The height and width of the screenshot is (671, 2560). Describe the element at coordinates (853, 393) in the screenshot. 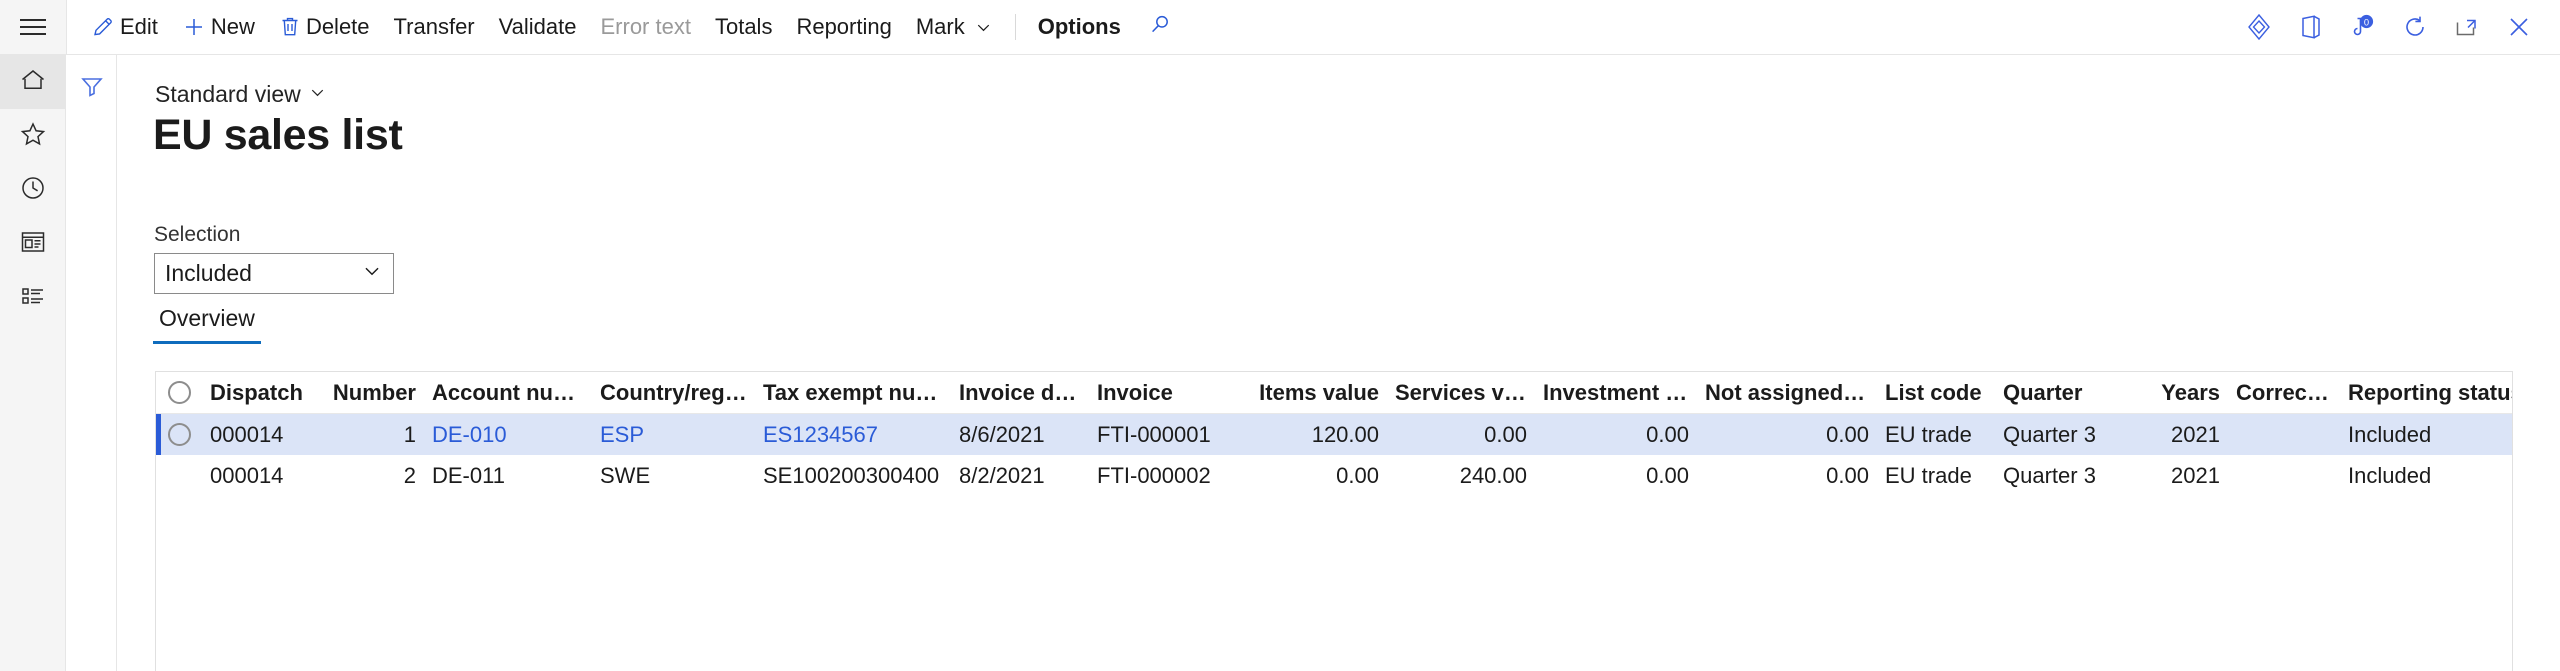

I see `column-header-tax-exempt-number: Tax exempt number` at that location.